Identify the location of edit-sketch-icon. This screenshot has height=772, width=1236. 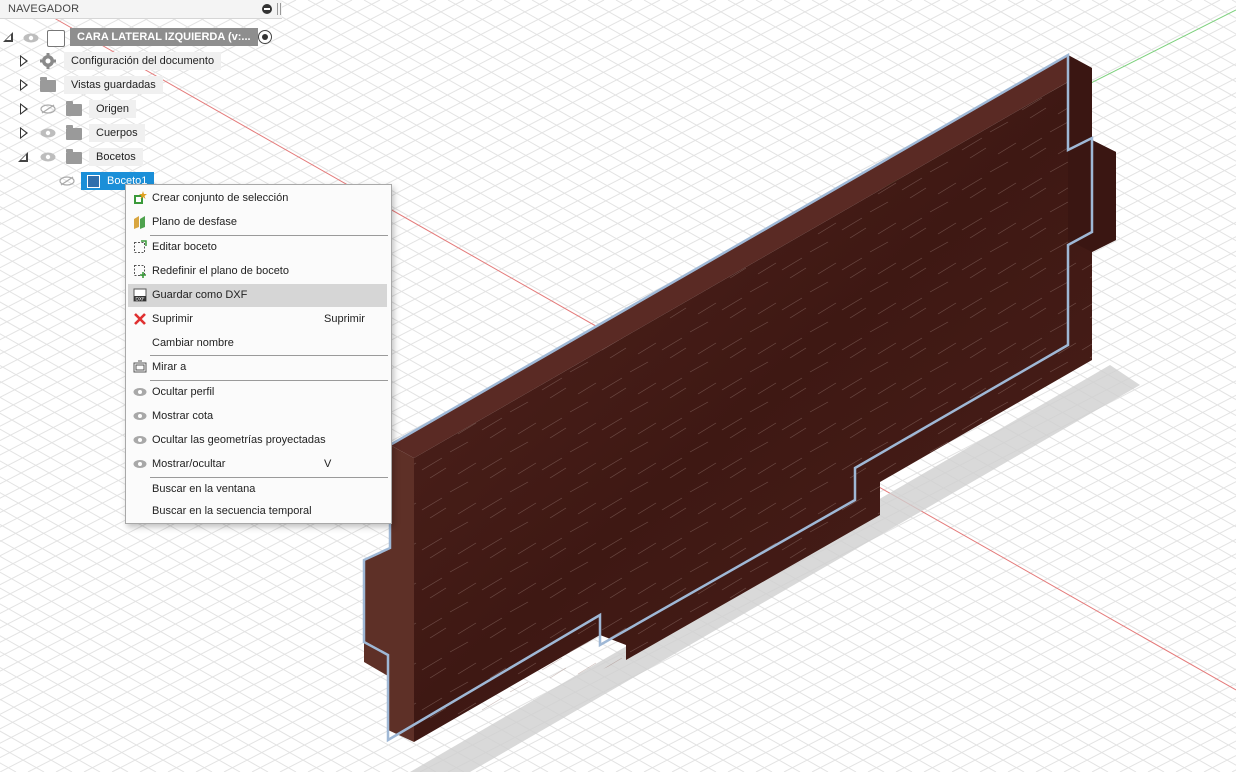
(140, 246).